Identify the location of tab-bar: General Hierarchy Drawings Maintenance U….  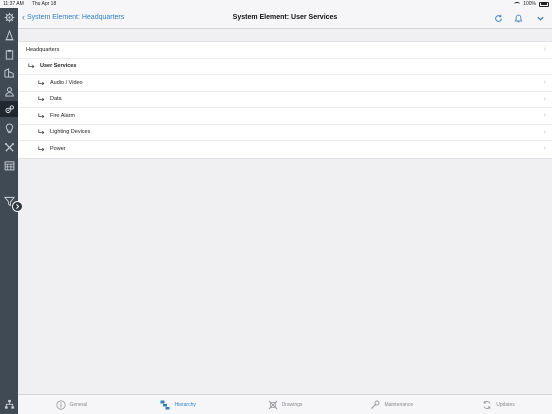
(285, 404).